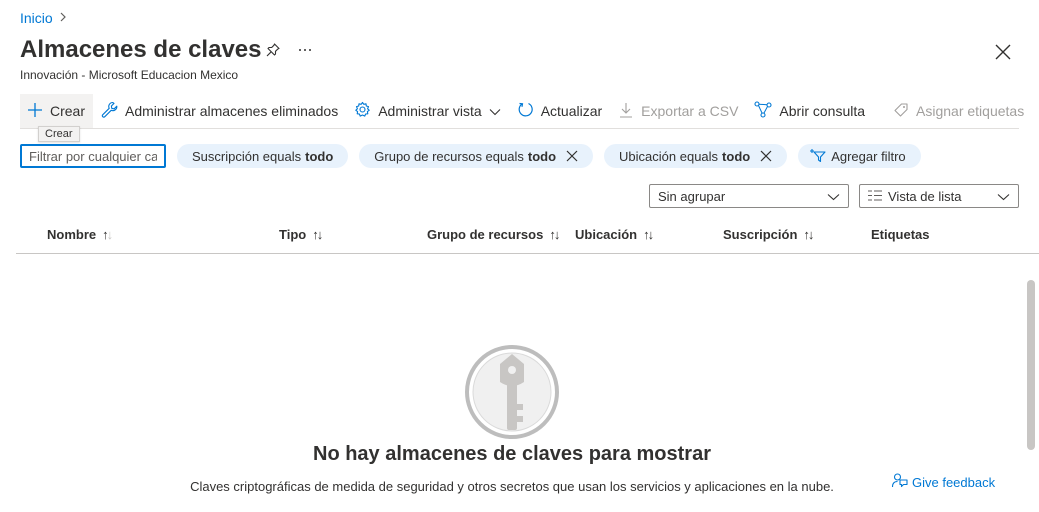  Describe the element at coordinates (512, 454) in the screenshot. I see `empty-state-title: No hay almacenes de claves para mostrar` at that location.